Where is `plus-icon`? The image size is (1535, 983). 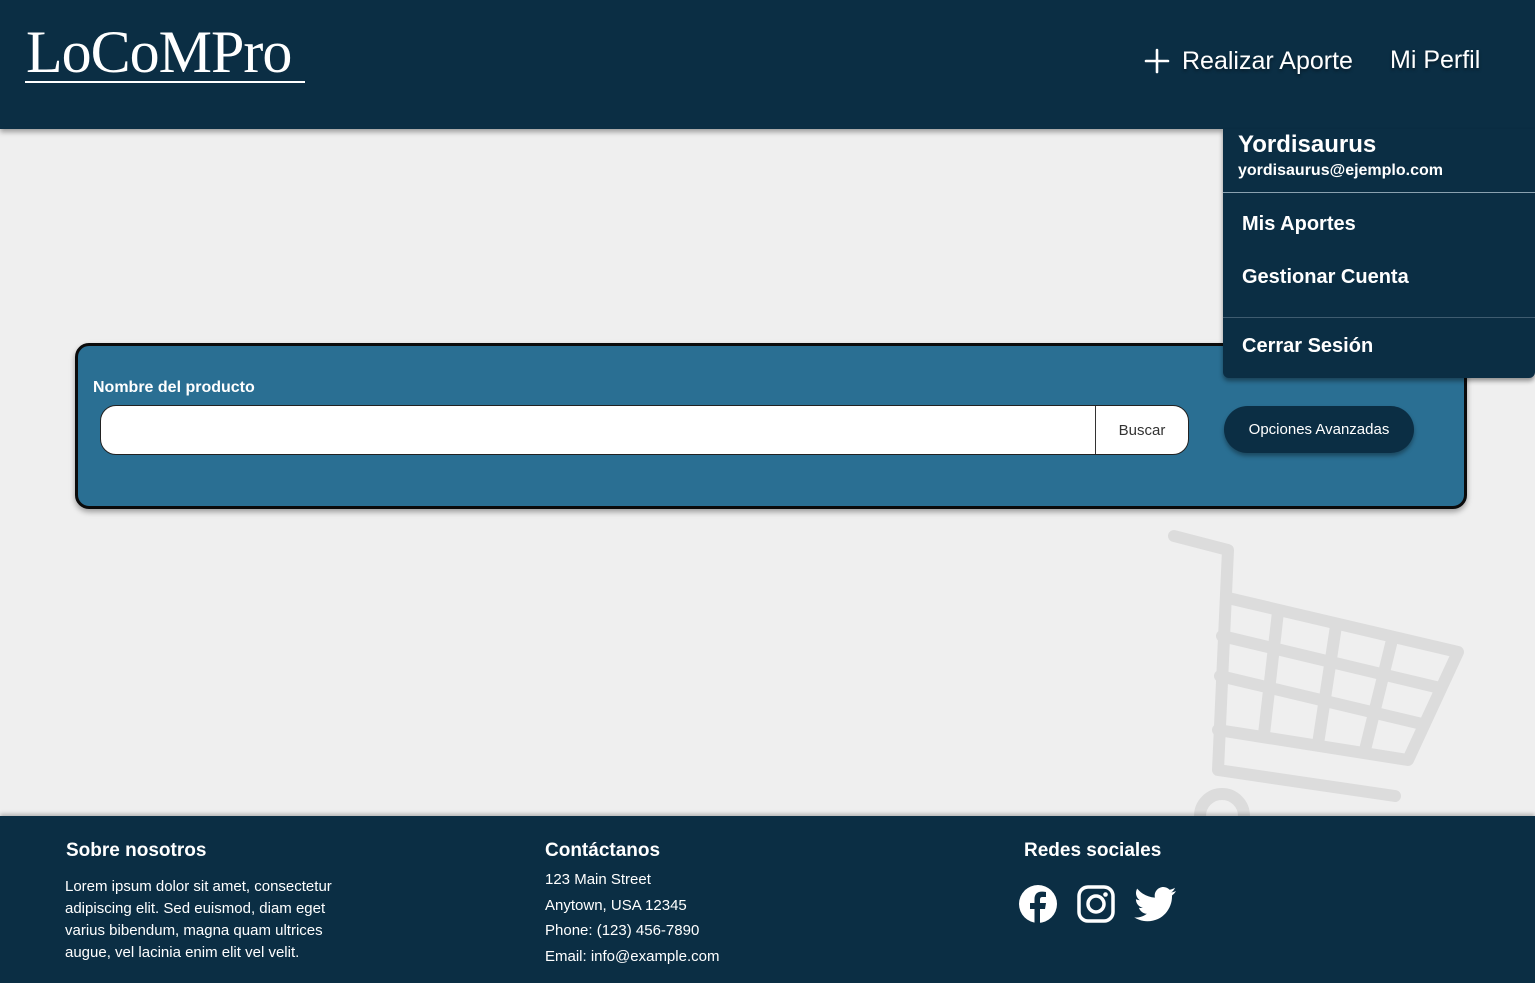
plus-icon is located at coordinates (1157, 61).